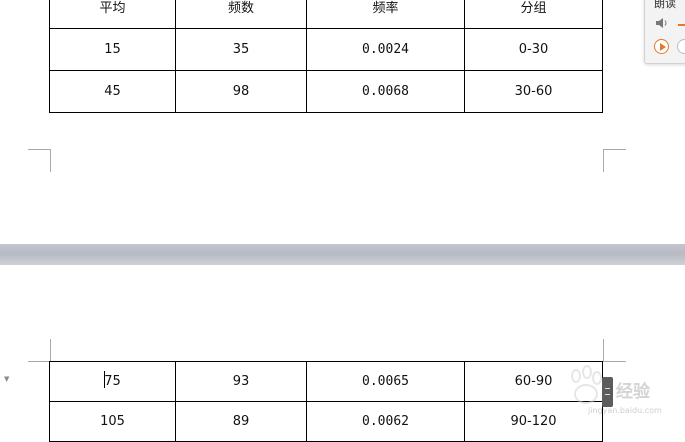 The image size is (685, 442). Describe the element at coordinates (385, 91) in the screenshot. I see `table-cell: 0.0068` at that location.